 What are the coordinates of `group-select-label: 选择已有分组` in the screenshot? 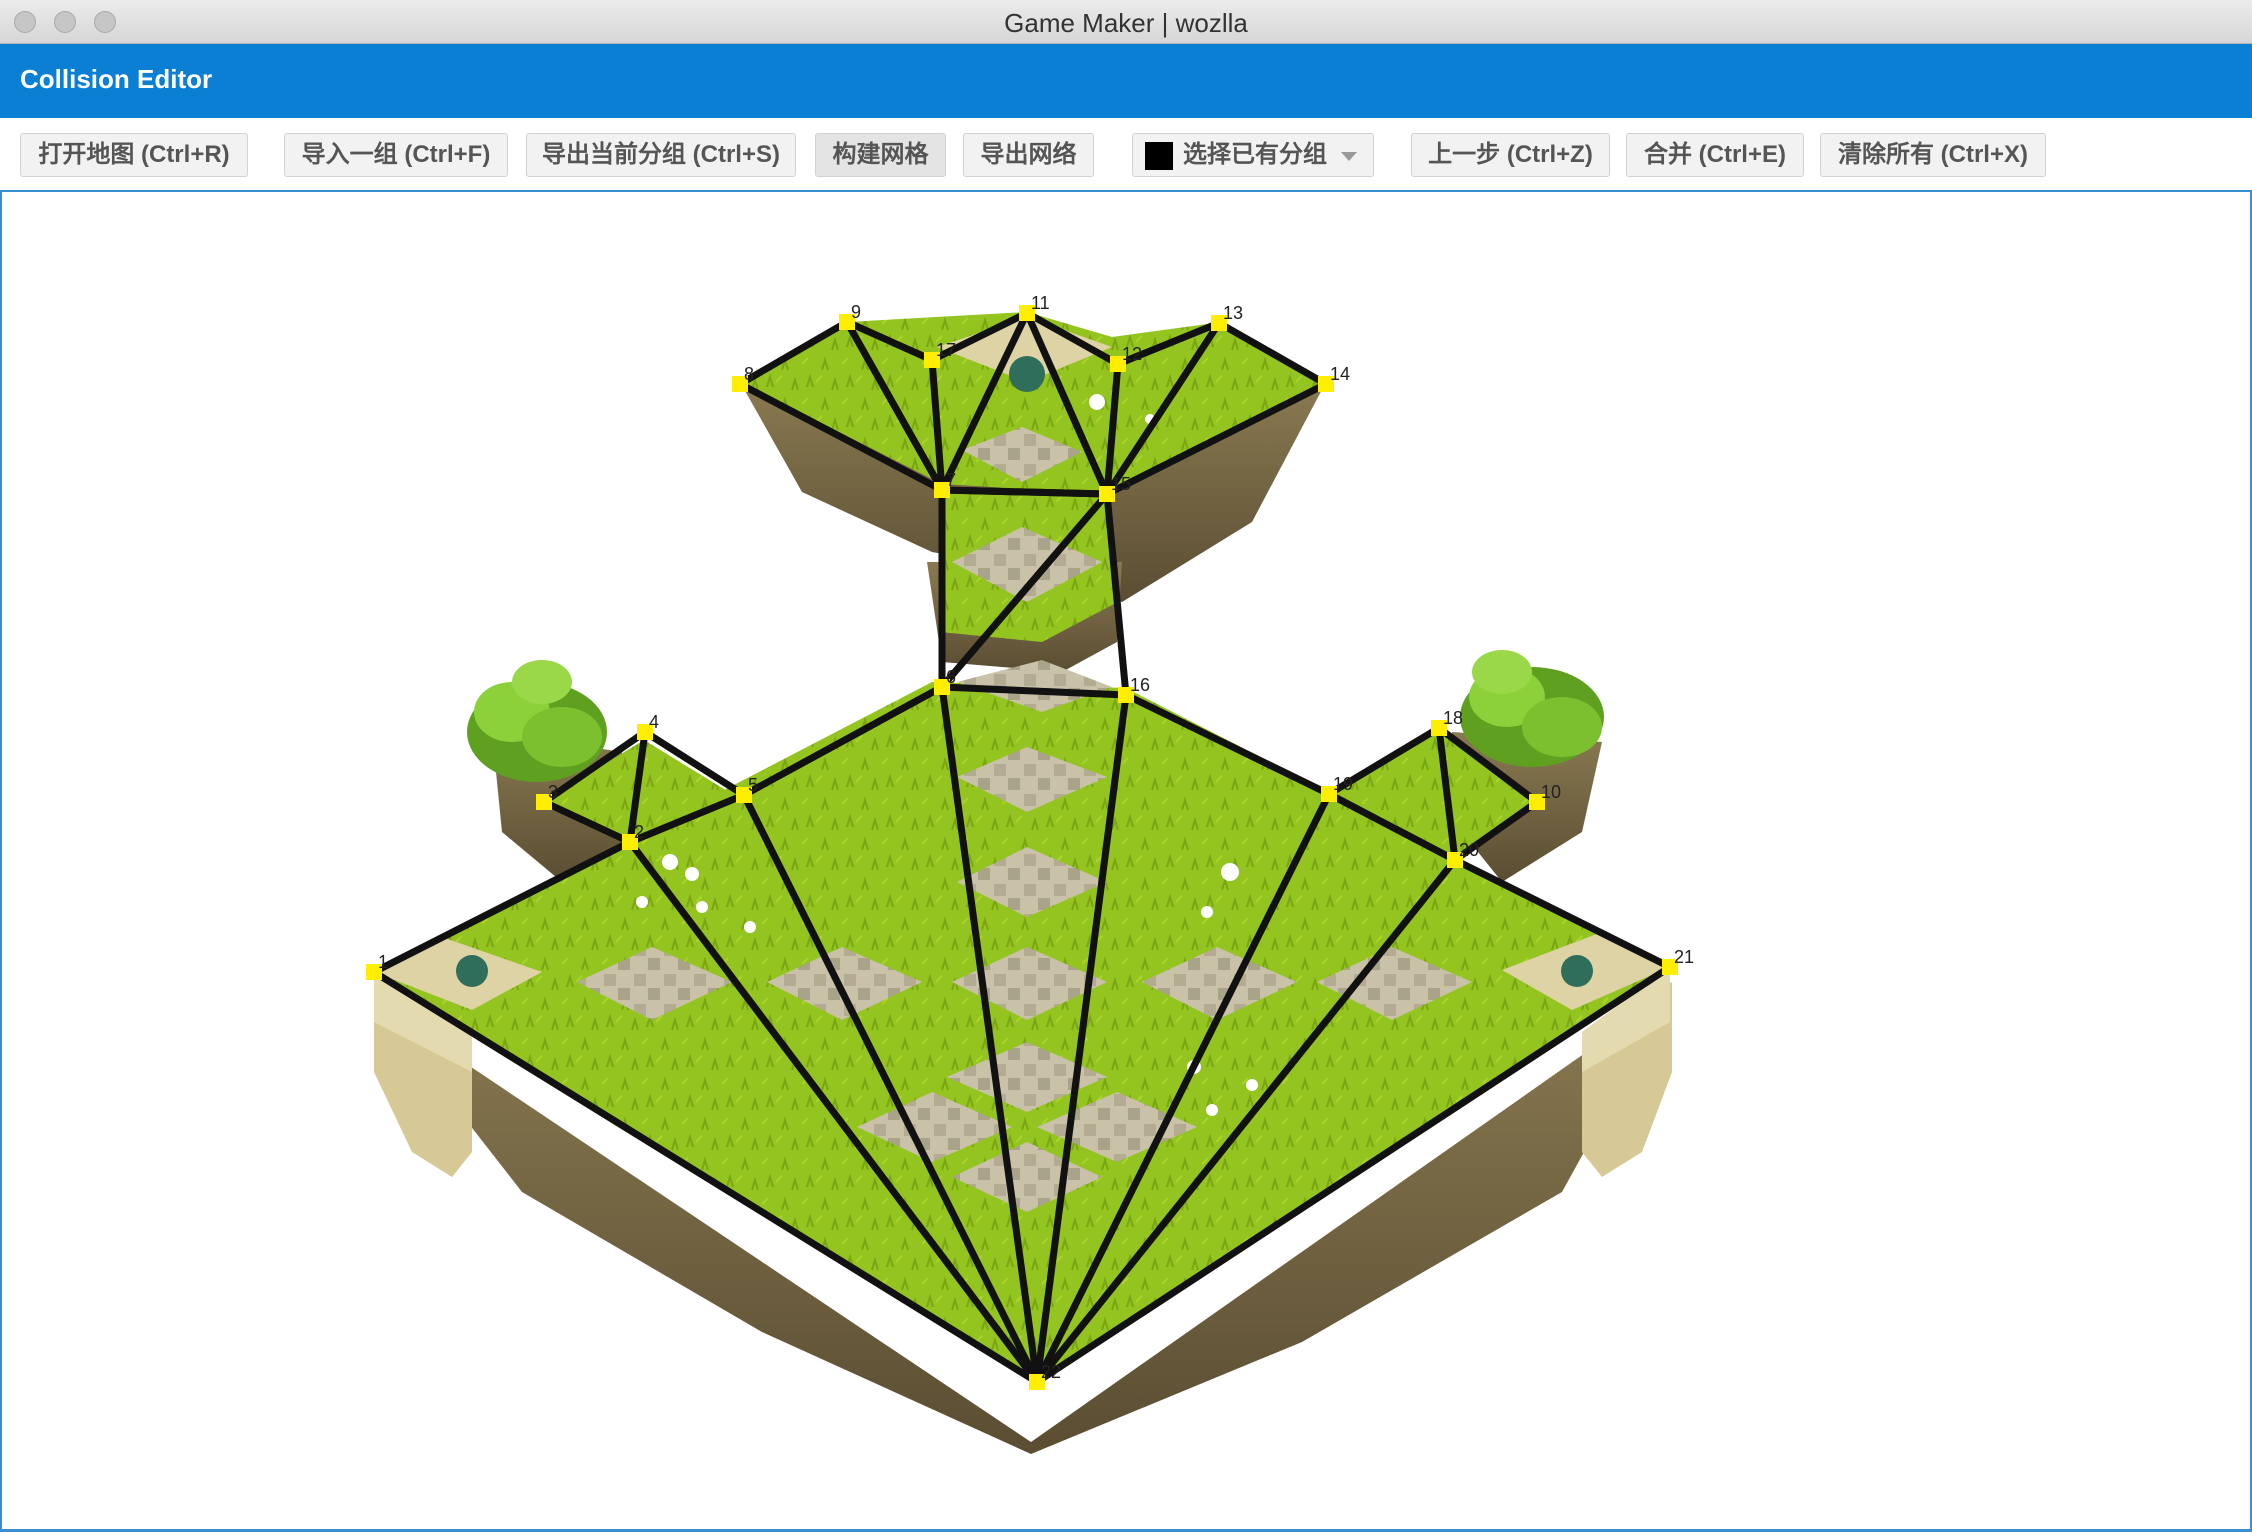 It's located at (1255, 154).